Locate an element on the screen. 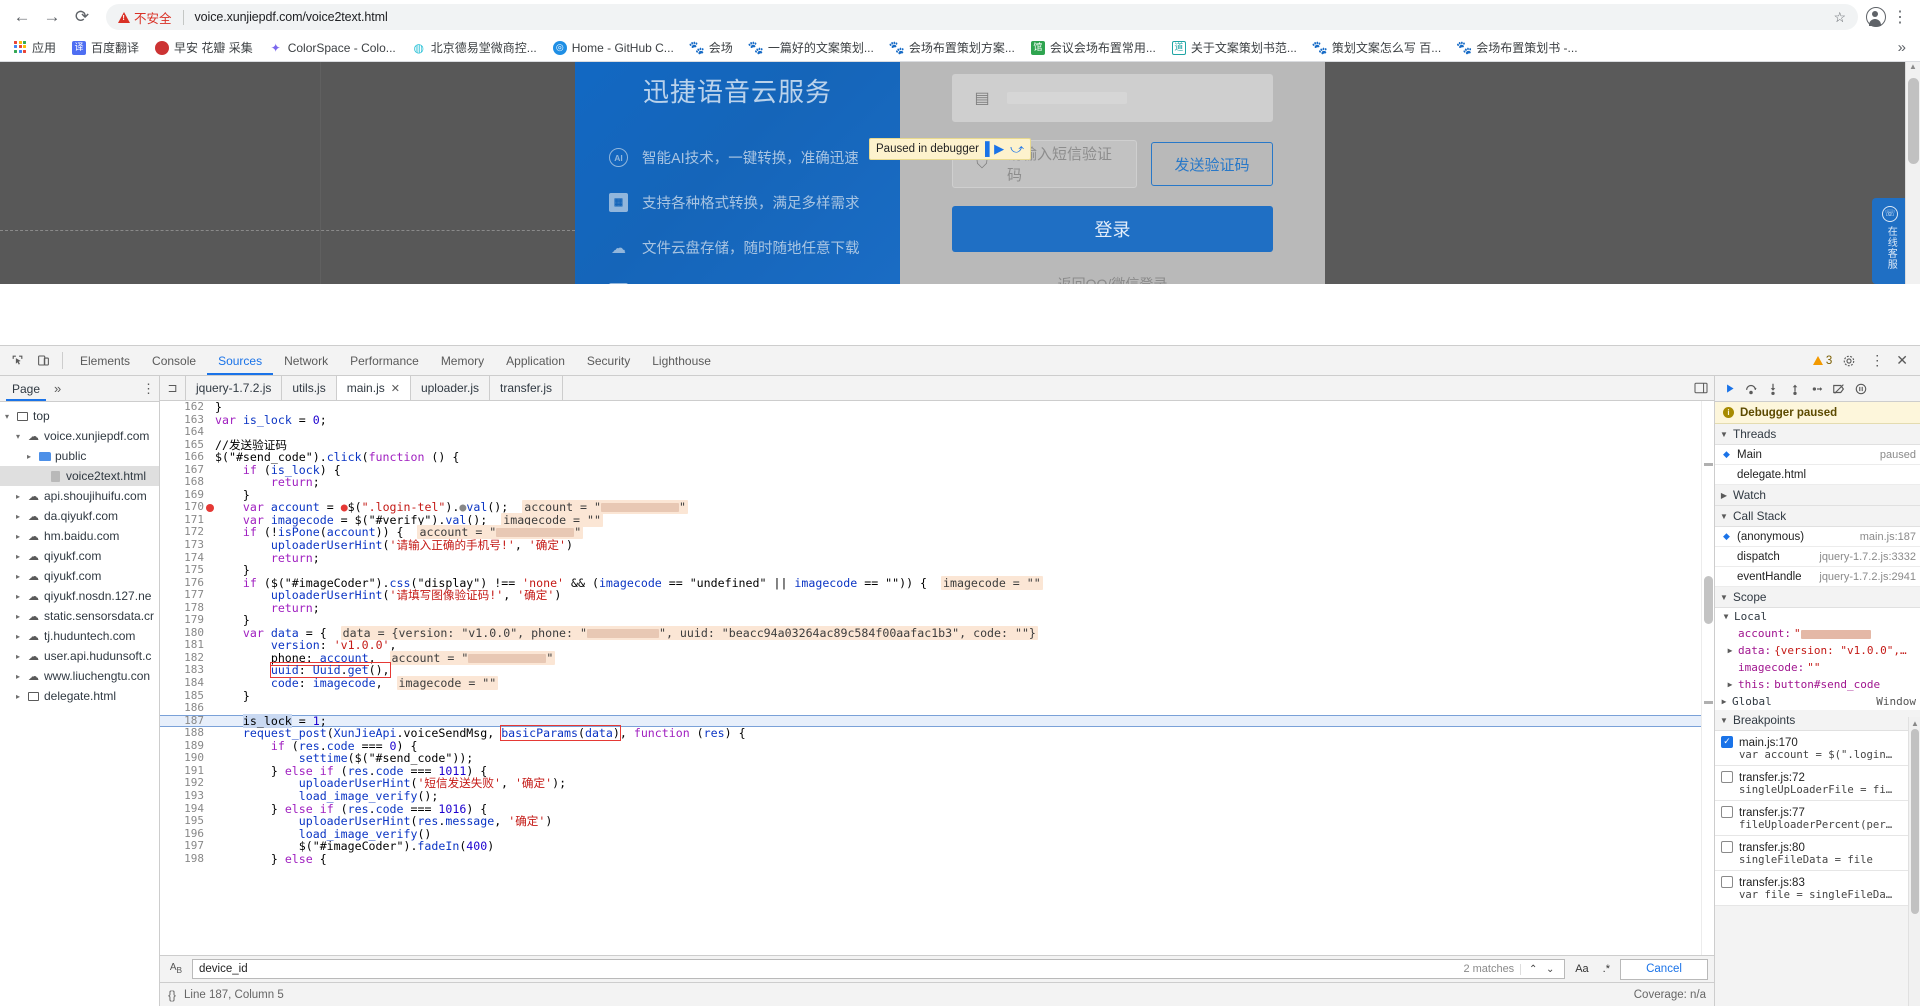  bookmark-item: 🐾 会场 is located at coordinates (711, 47).